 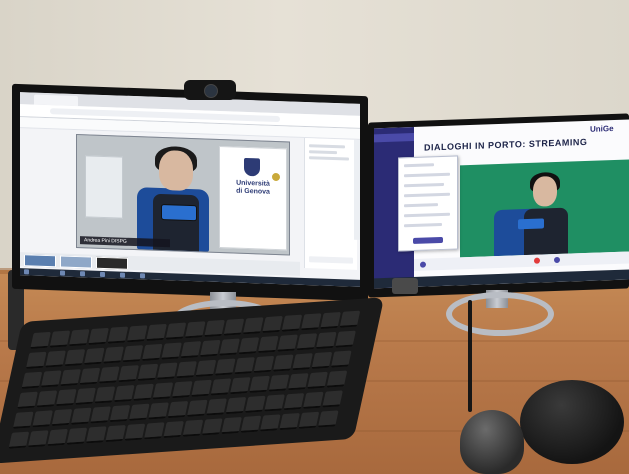 What do you see at coordinates (419, 165) in the screenshot?
I see `dialog-text` at bounding box center [419, 165].